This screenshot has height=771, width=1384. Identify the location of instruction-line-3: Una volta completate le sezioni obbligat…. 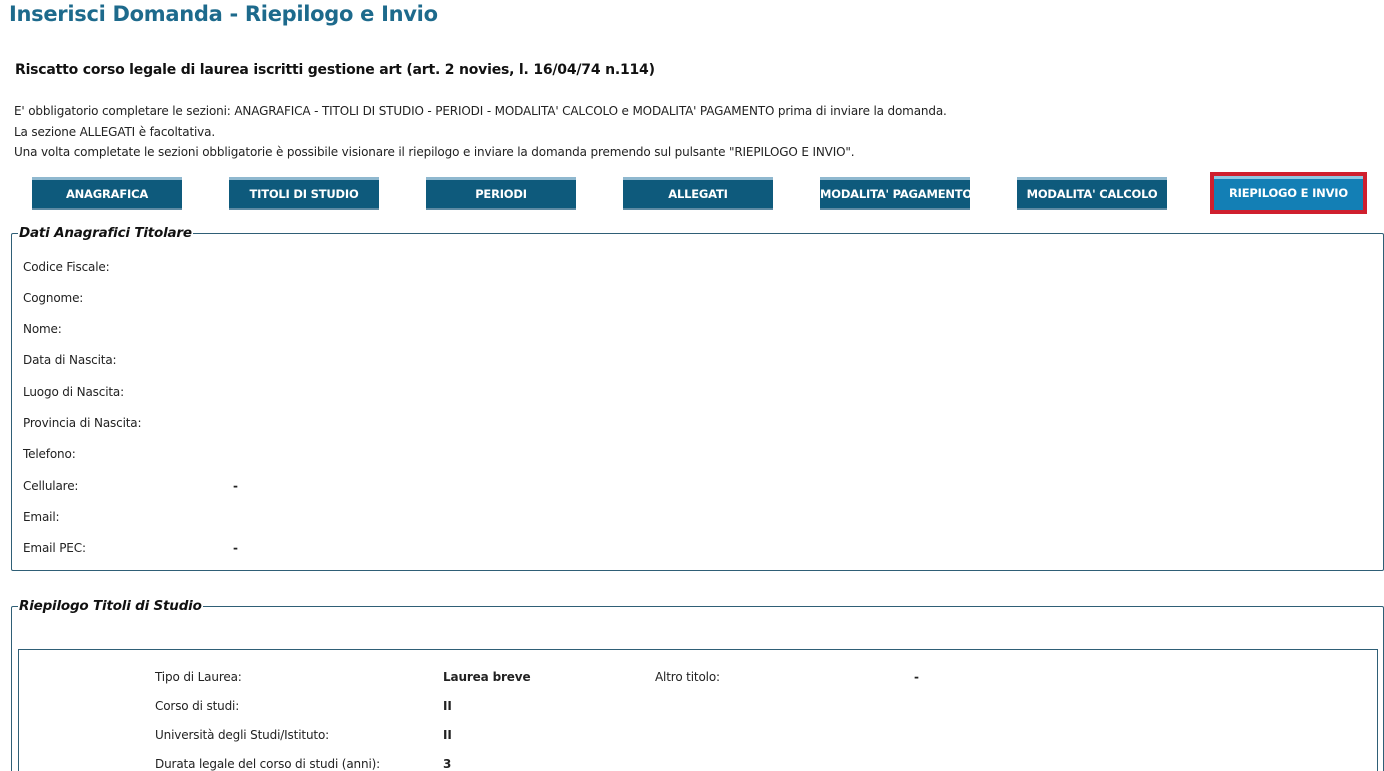
(434, 152).